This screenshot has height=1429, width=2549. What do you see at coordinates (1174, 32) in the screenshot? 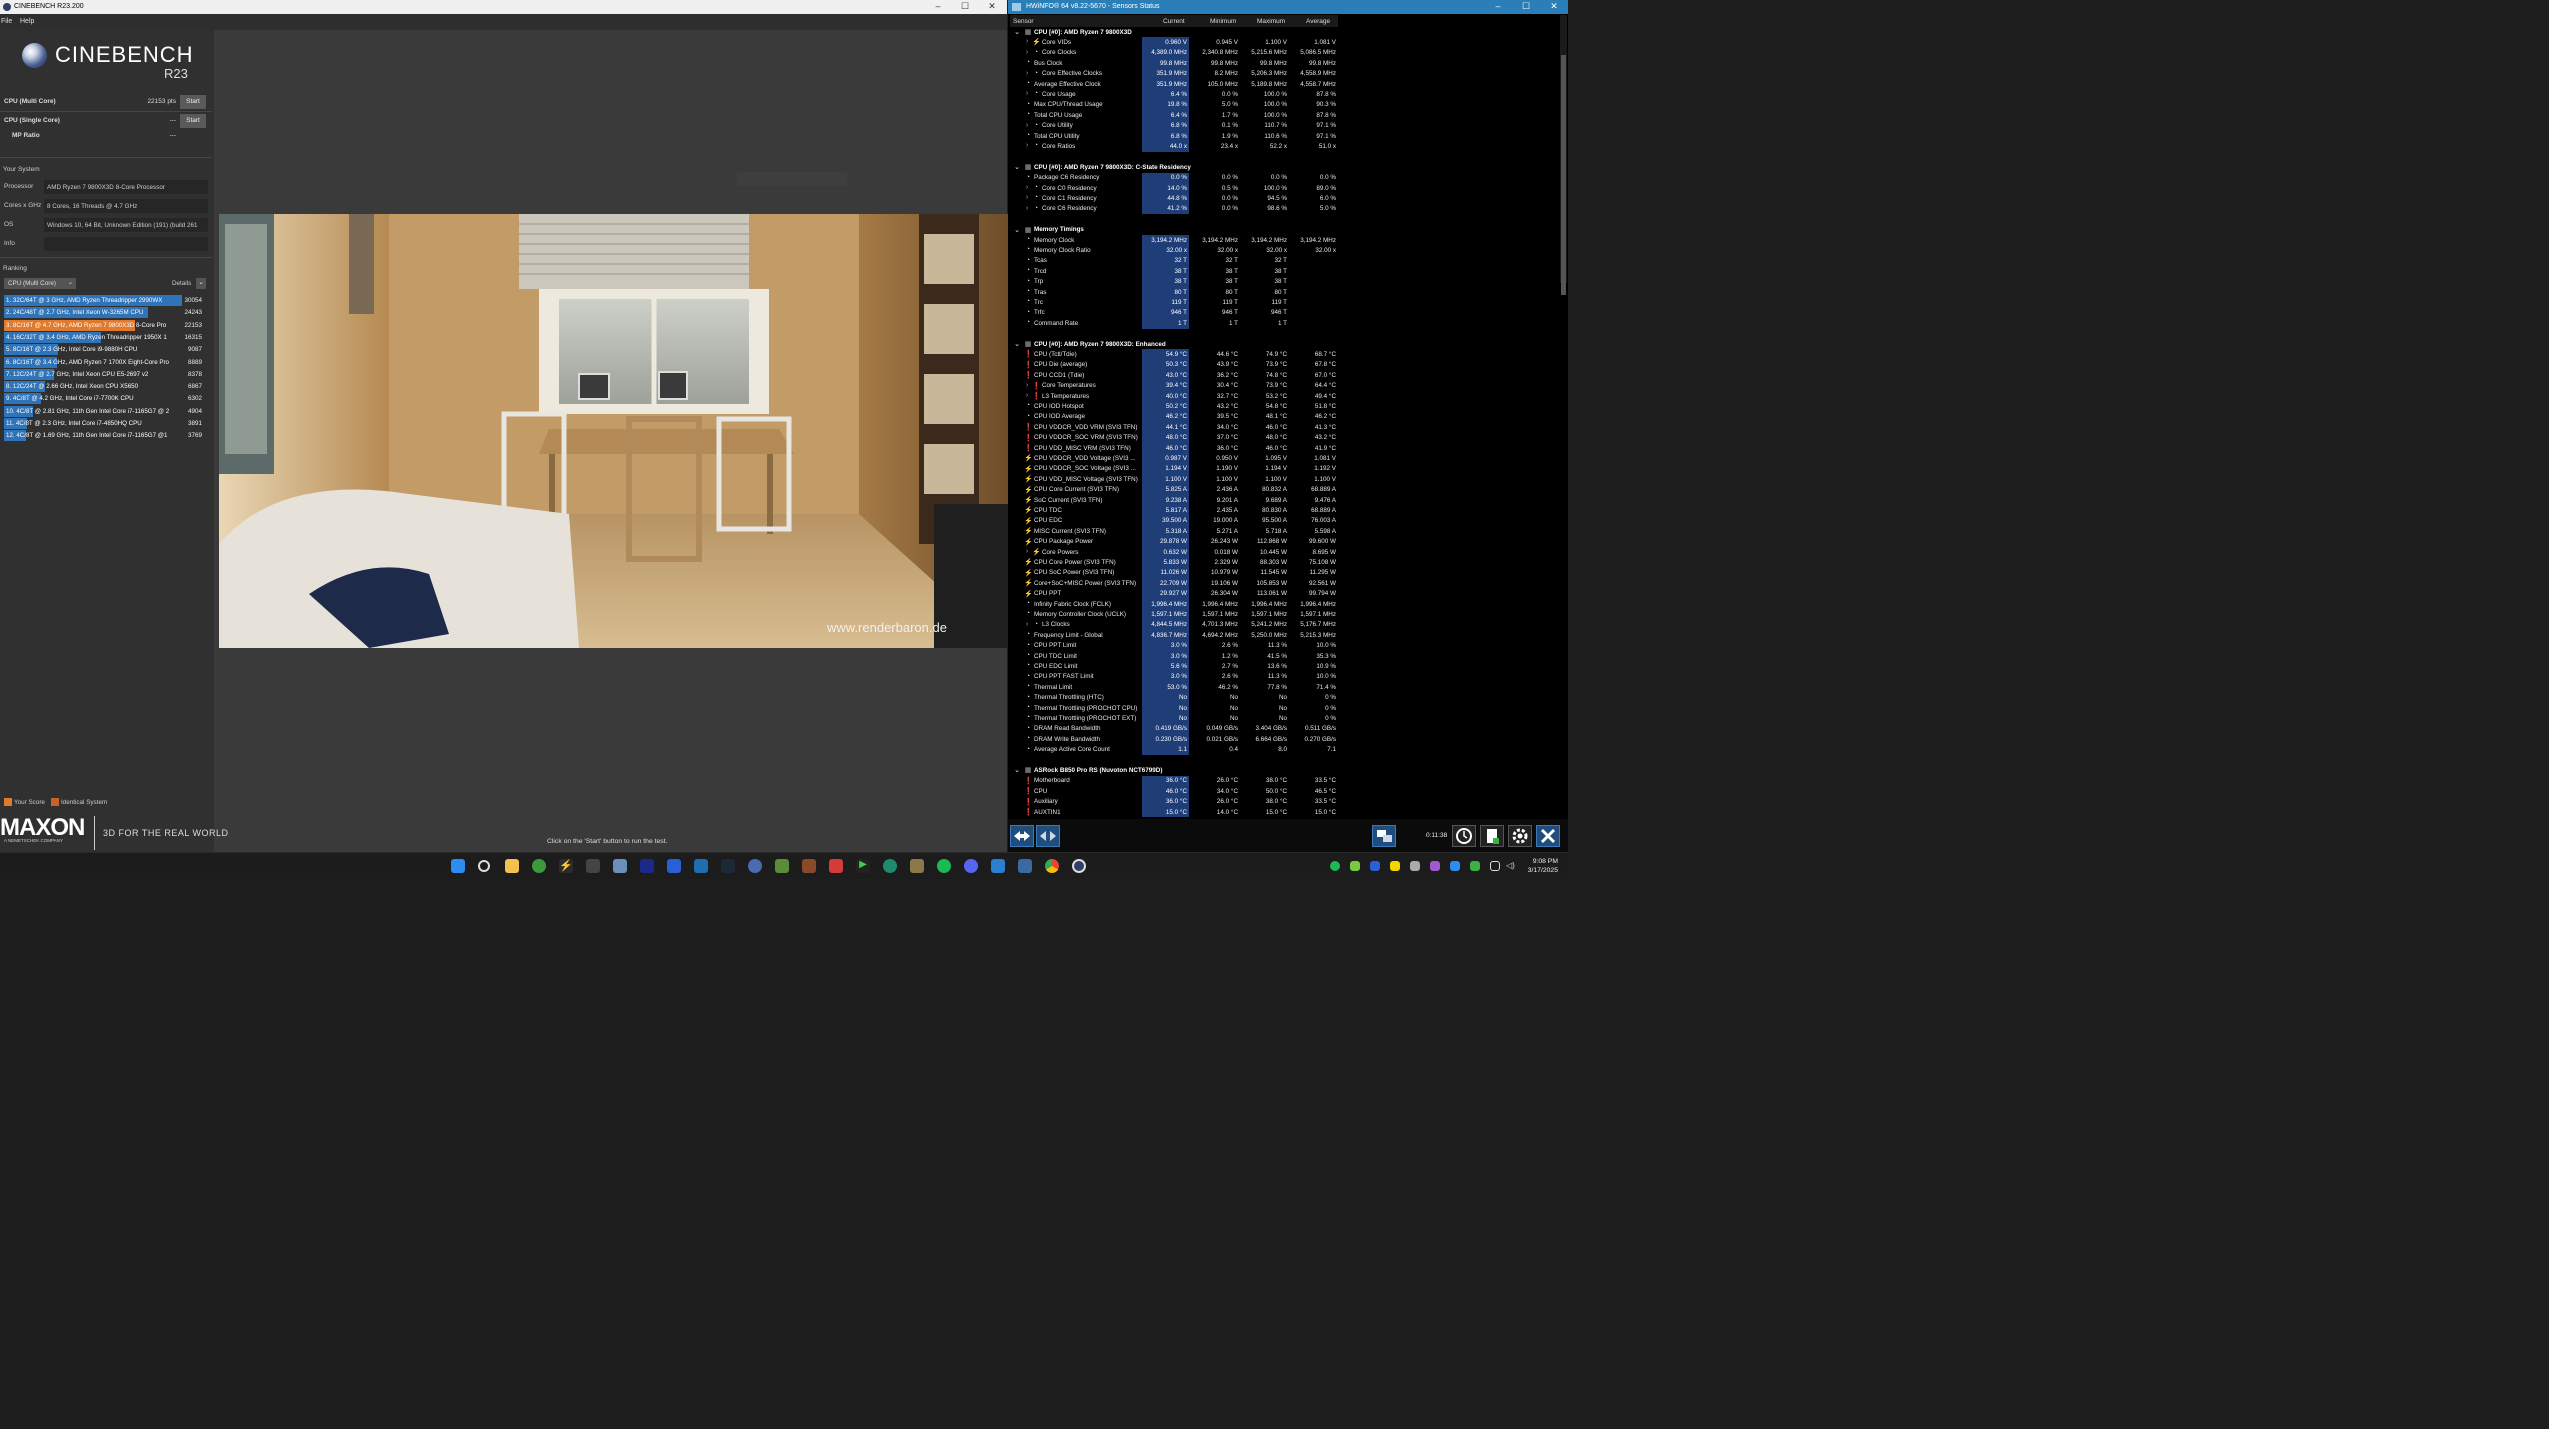
I see `sensor-group-row: ⌄ ▦ CPU [#0]: AMD Ryzen 7 9800X3D` at bounding box center [1174, 32].